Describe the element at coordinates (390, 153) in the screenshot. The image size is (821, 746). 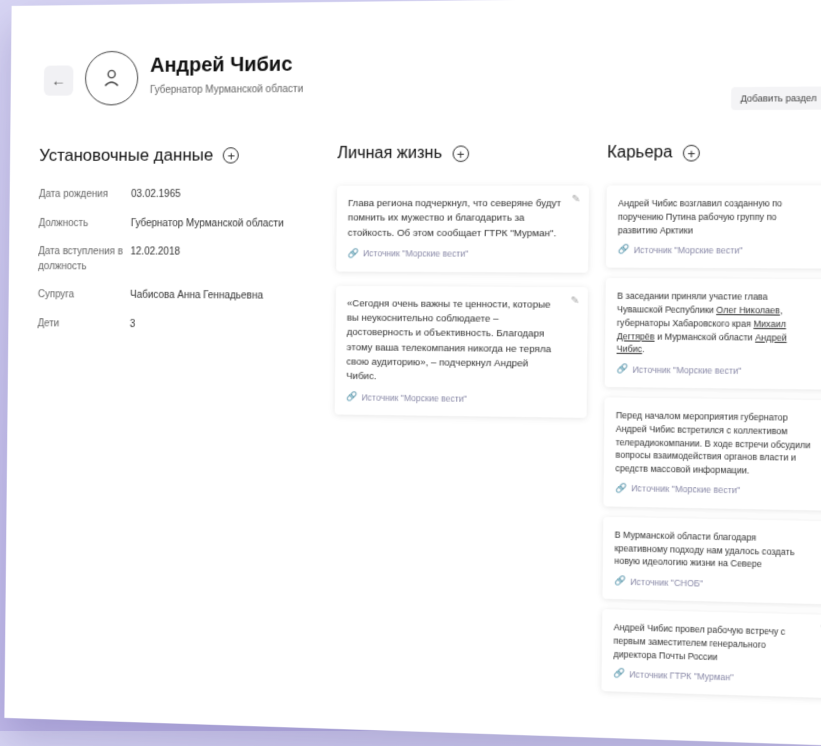
I see `section-title: Личная жизнь` at that location.